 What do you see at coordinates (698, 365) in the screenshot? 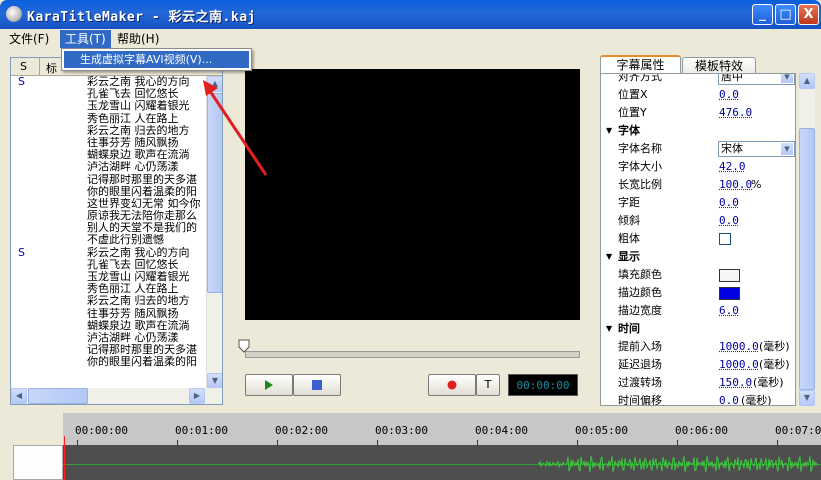
I see `prop-delay-exit: 延迟退场 1000.0 (毫秒)` at bounding box center [698, 365].